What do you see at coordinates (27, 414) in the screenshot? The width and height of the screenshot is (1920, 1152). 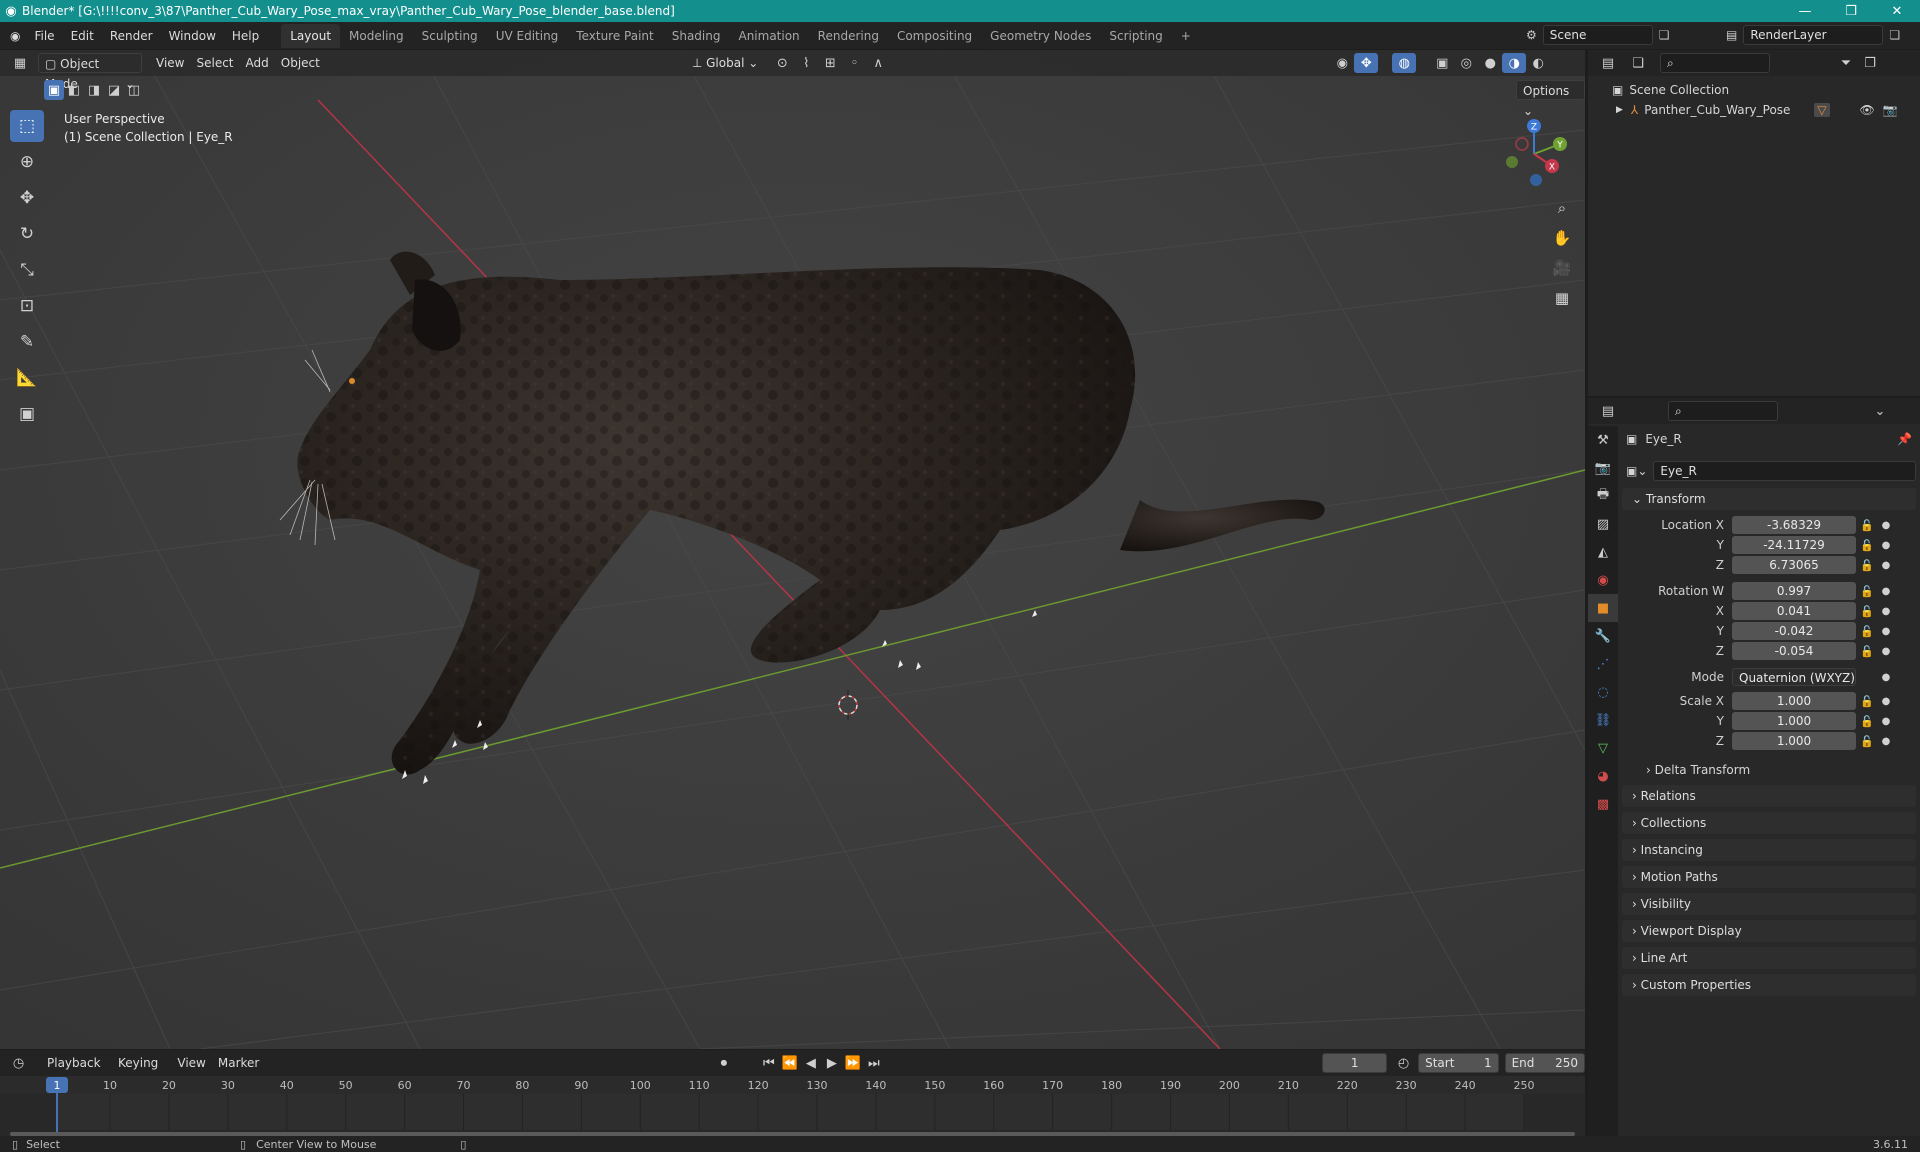 I see `add-cube-tool-icon: ▣` at bounding box center [27, 414].